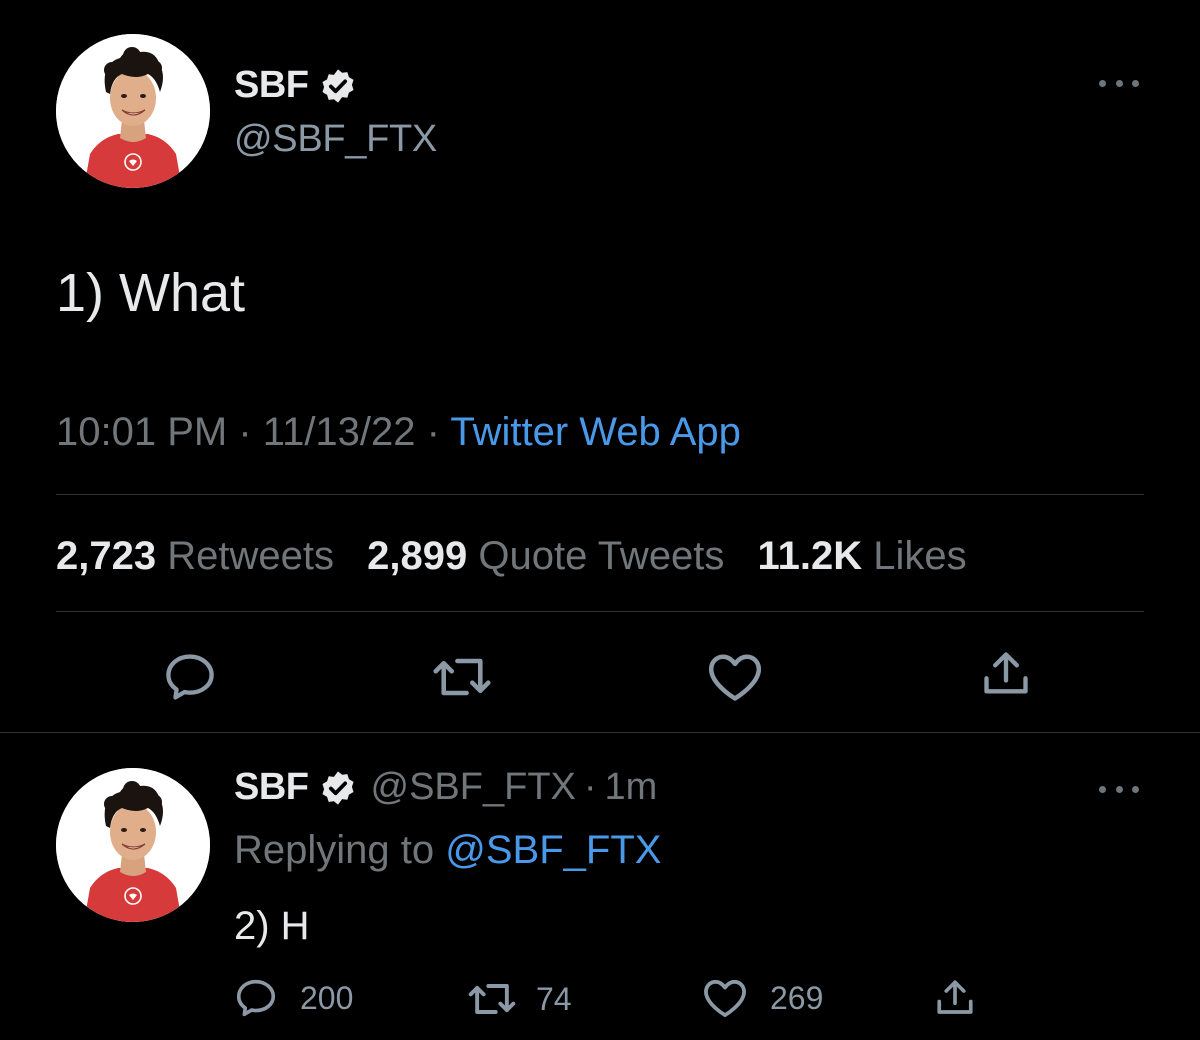 The height and width of the screenshot is (1040, 1200). I want to click on tweet-date: 11/13/22, so click(339, 432).